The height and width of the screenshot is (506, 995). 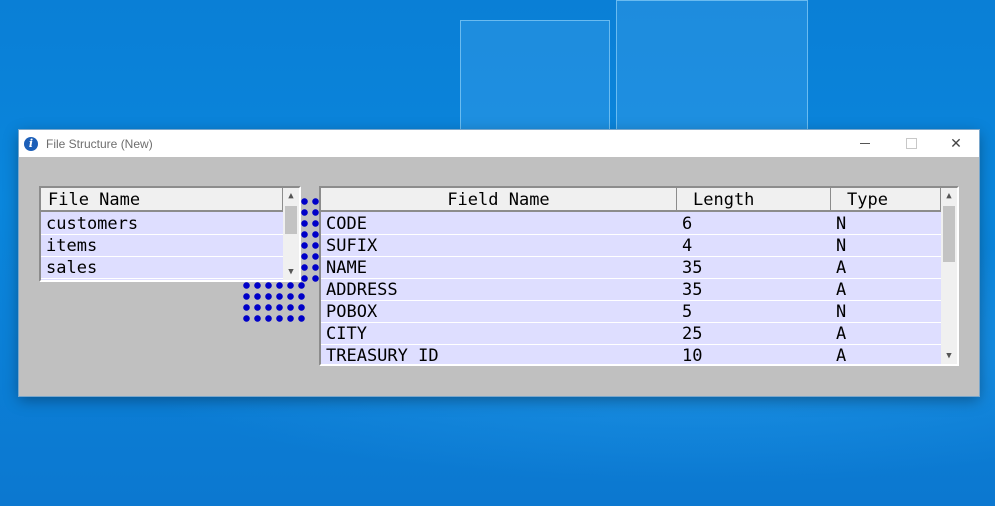 I want to click on length-cell: 25, so click(x=692, y=334).